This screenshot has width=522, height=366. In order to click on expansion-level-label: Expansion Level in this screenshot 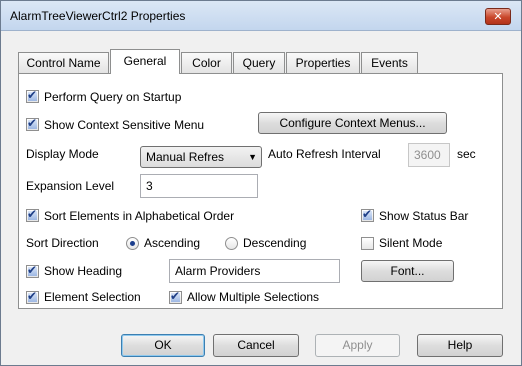, I will do `click(70, 186)`.